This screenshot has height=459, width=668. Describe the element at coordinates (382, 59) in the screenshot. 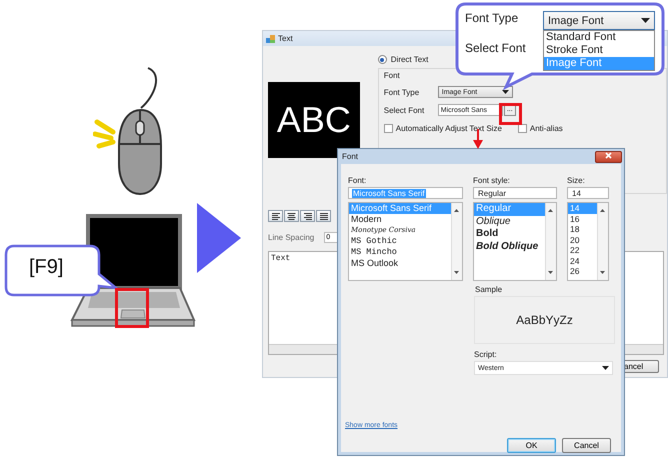

I see `radio-button` at that location.